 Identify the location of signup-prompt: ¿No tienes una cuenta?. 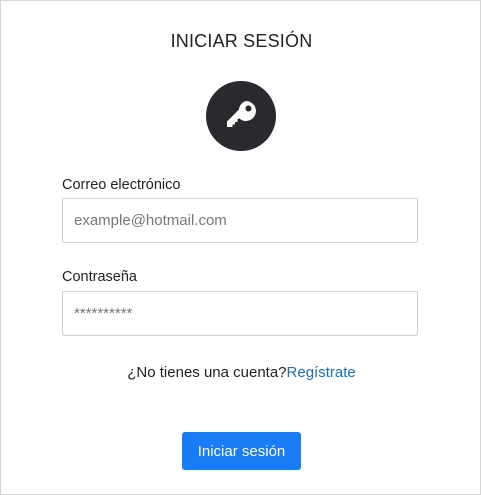
(207, 372).